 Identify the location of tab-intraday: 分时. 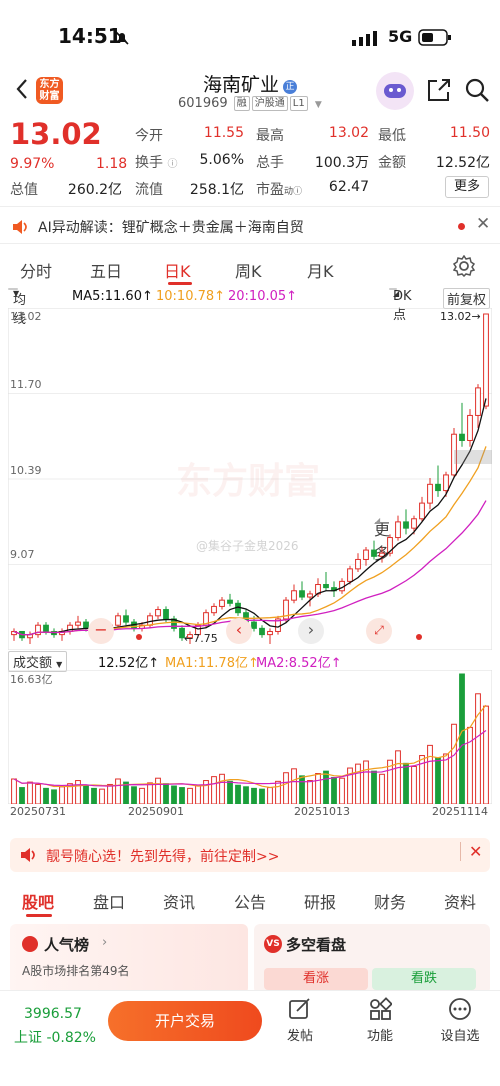
(36, 270).